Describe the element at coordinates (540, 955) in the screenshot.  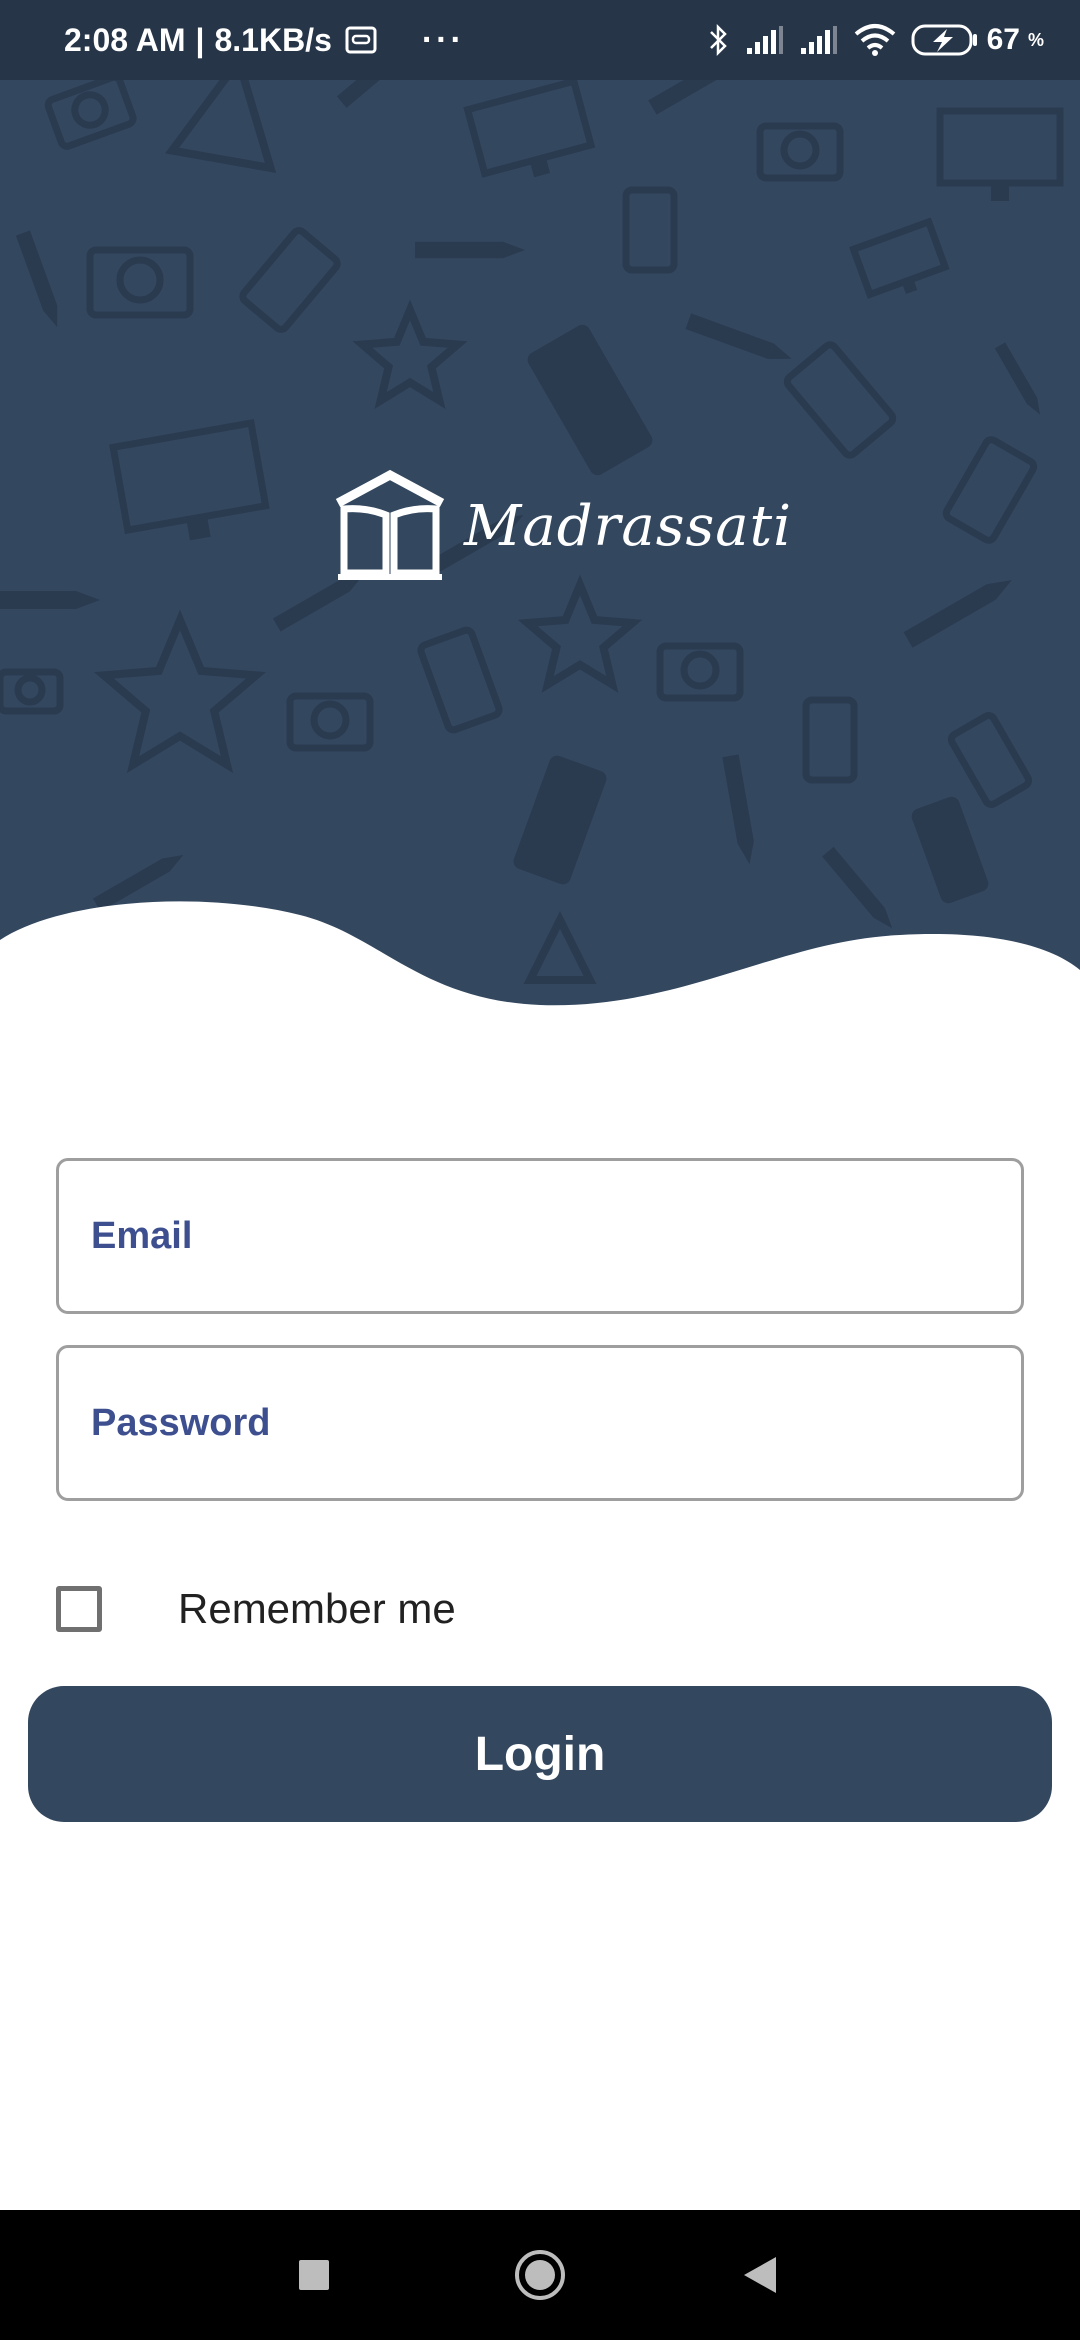
I see `wave-divider` at that location.